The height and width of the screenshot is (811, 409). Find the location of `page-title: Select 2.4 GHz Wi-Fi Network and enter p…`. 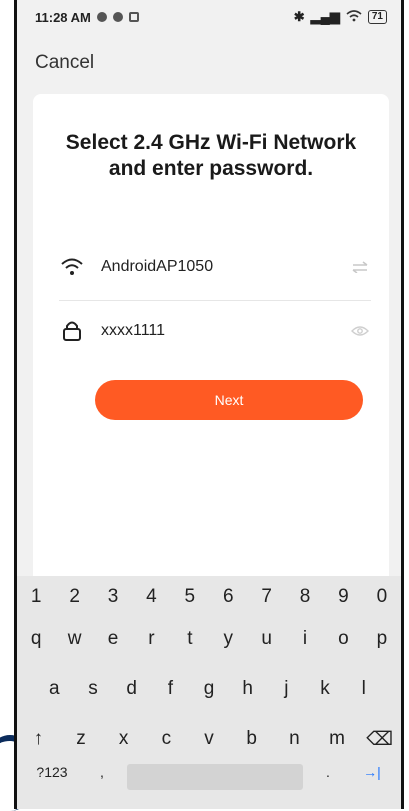

page-title: Select 2.4 GHz Wi-Fi Network and enter p… is located at coordinates (211, 155).